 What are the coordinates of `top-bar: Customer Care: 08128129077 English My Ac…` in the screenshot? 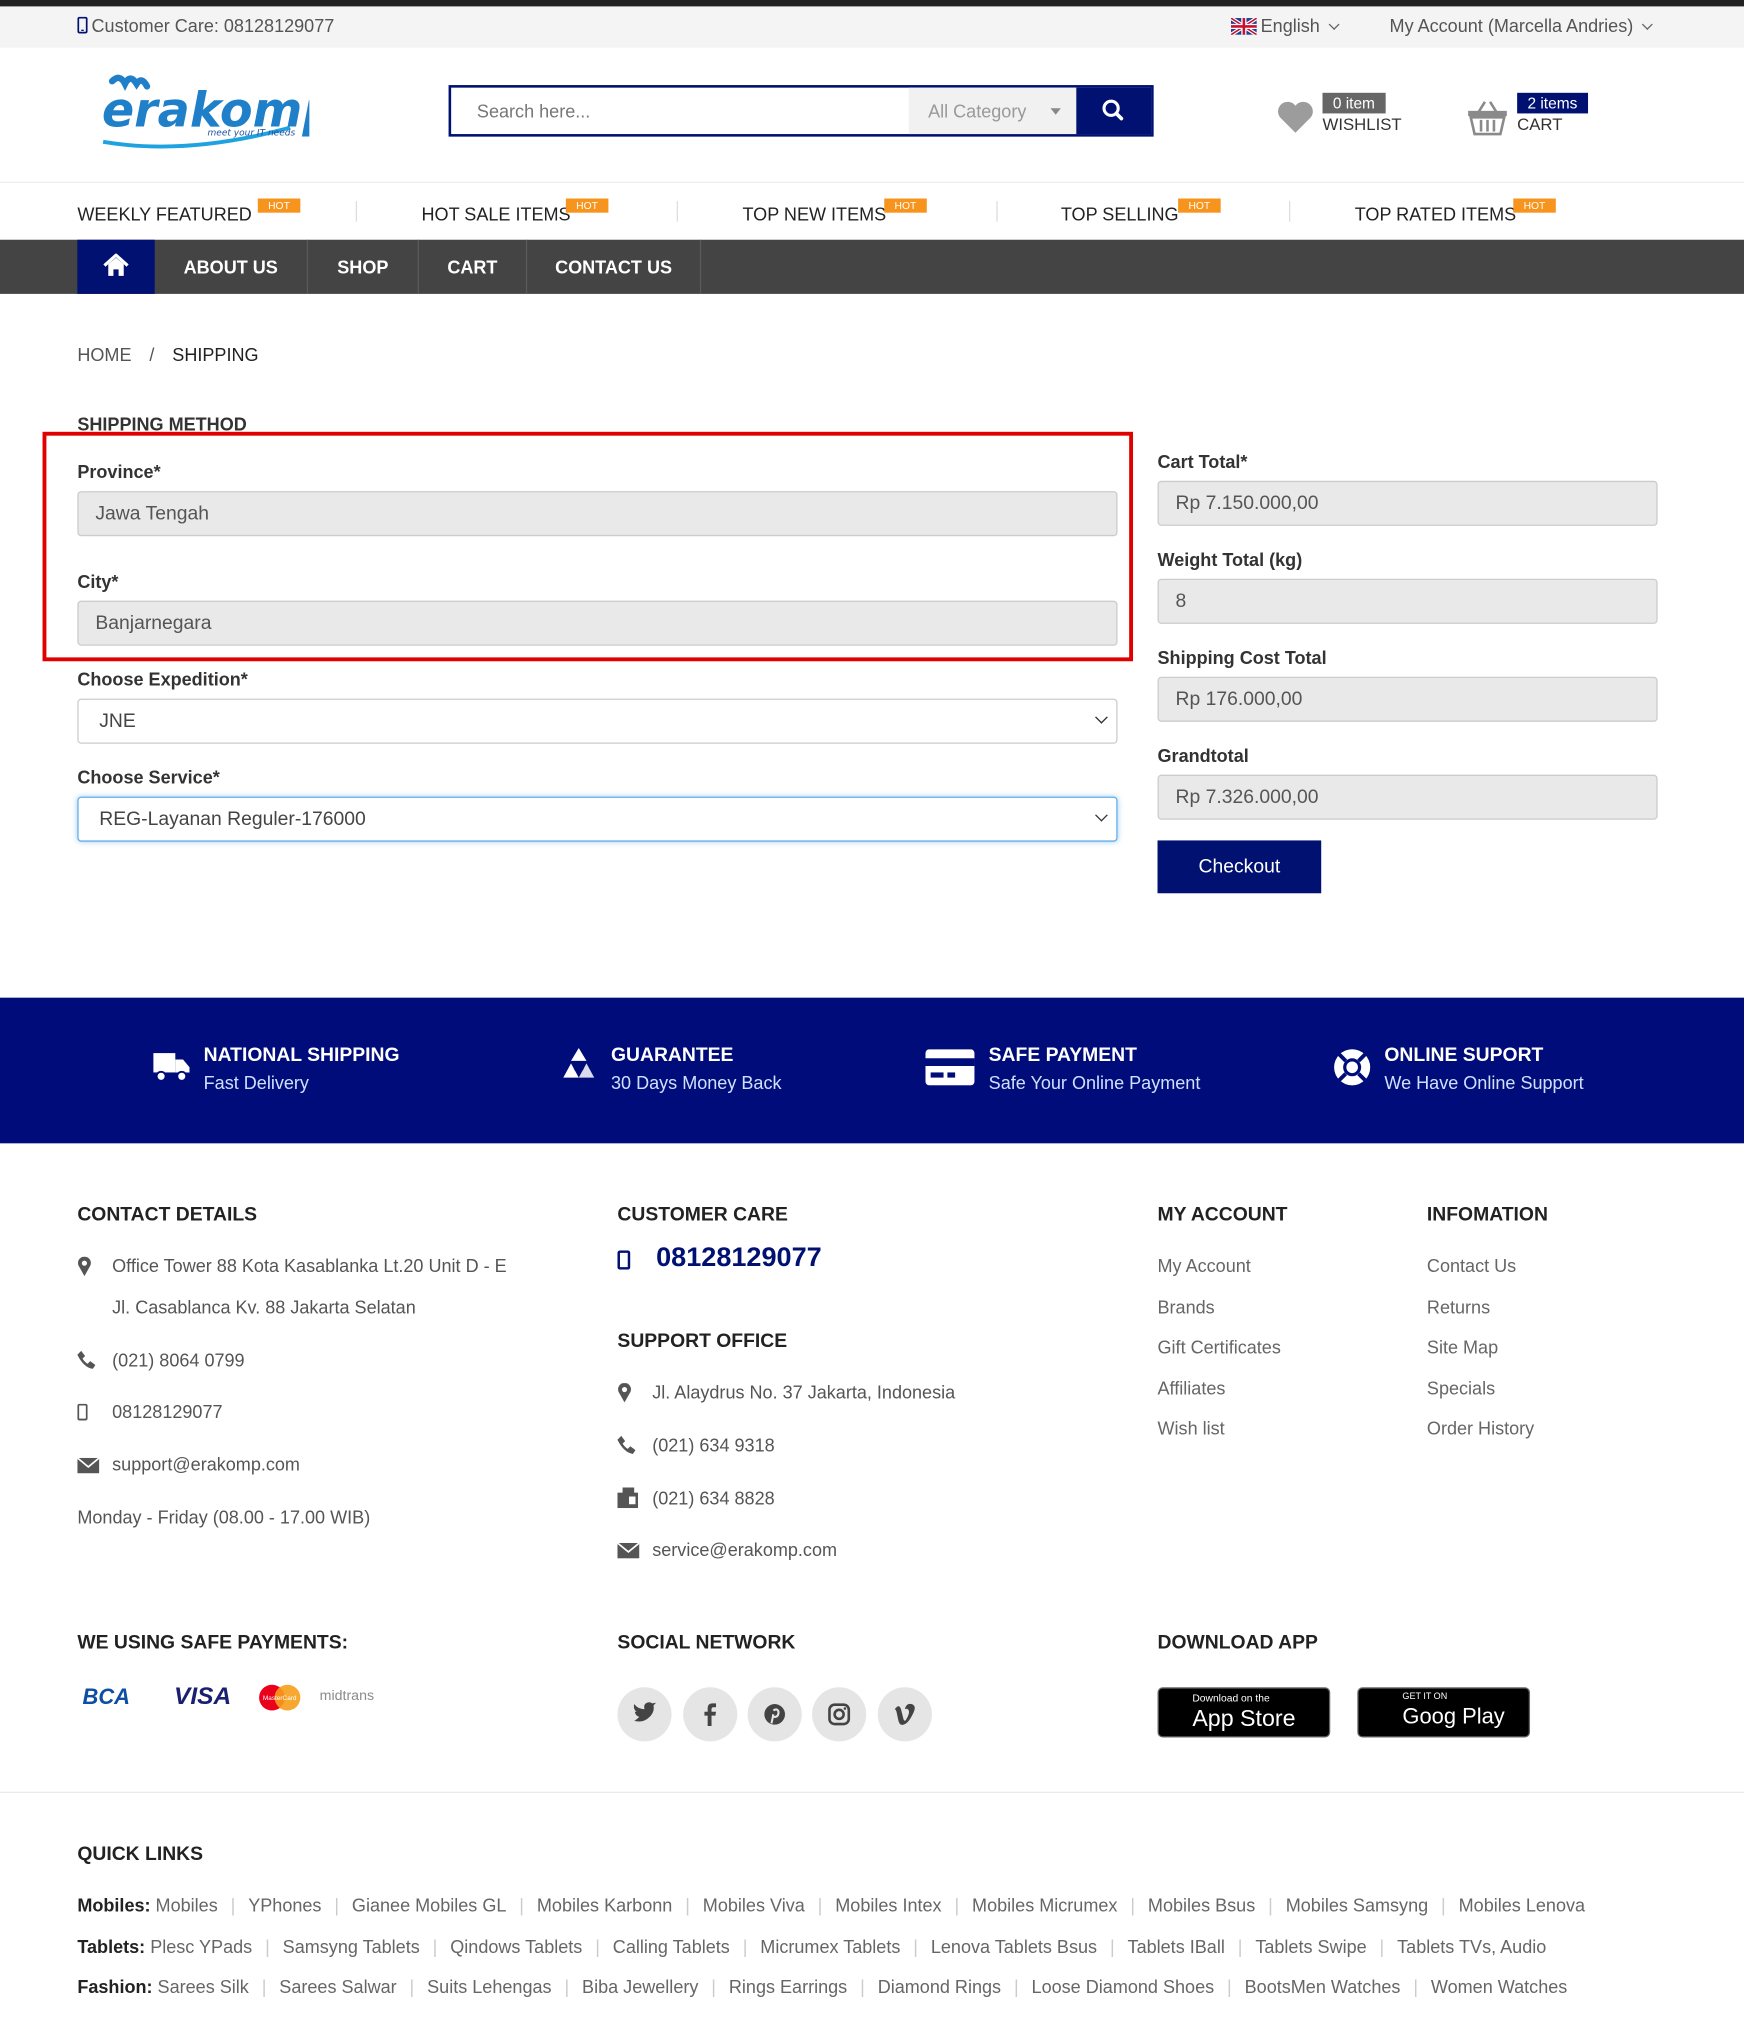 It's located at (872, 27).